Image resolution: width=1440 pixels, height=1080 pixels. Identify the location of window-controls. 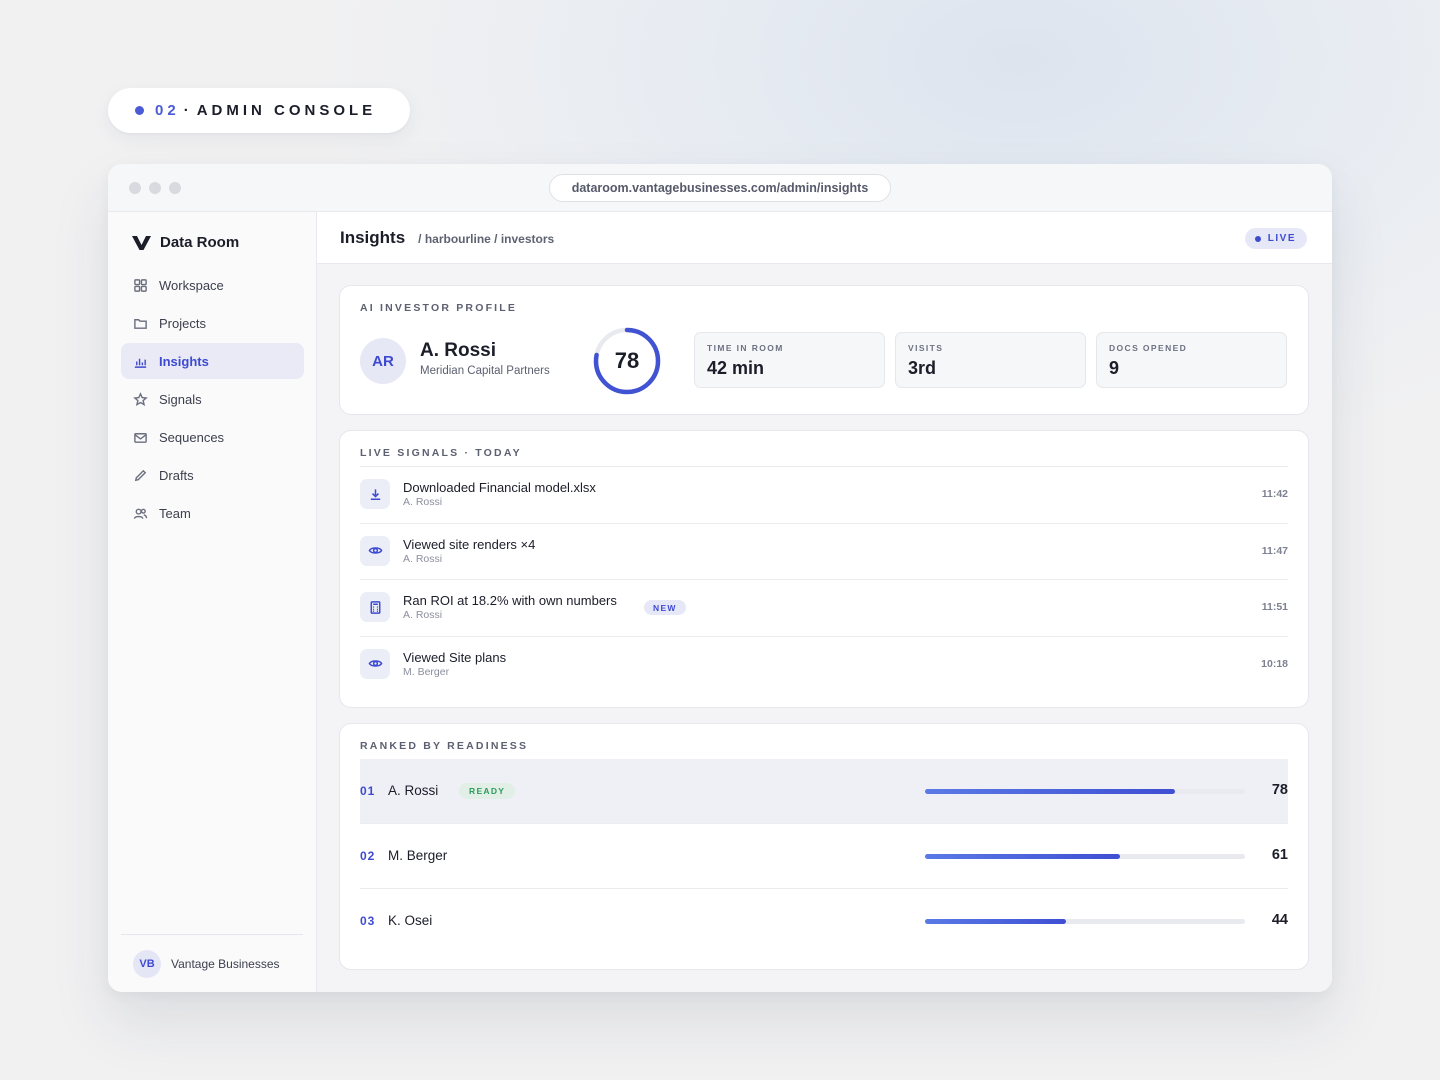
(155, 188).